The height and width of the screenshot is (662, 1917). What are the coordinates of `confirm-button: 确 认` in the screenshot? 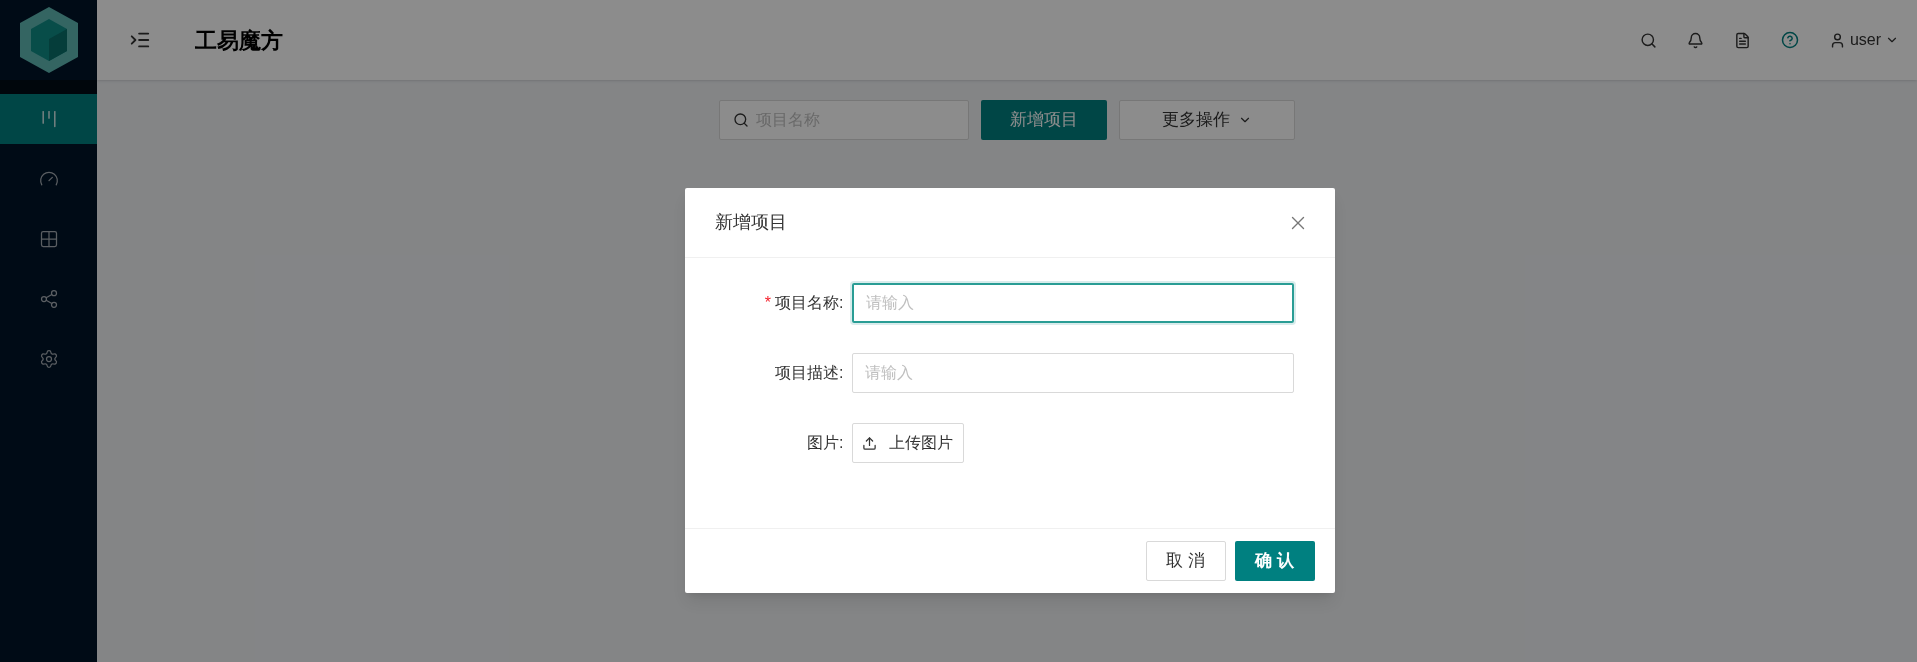 It's located at (1274, 561).